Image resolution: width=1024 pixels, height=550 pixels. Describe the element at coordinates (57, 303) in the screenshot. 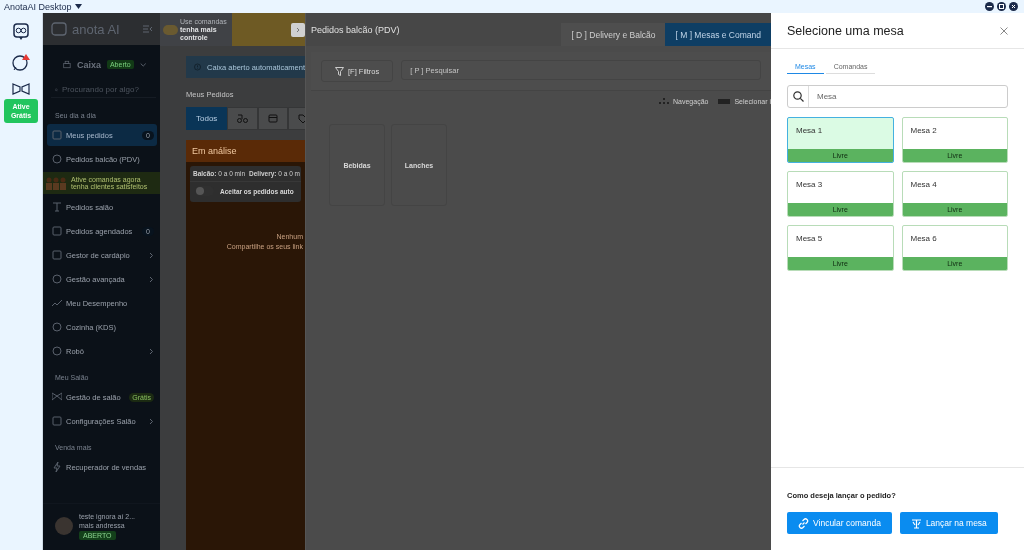

I see `trend-icon` at that location.